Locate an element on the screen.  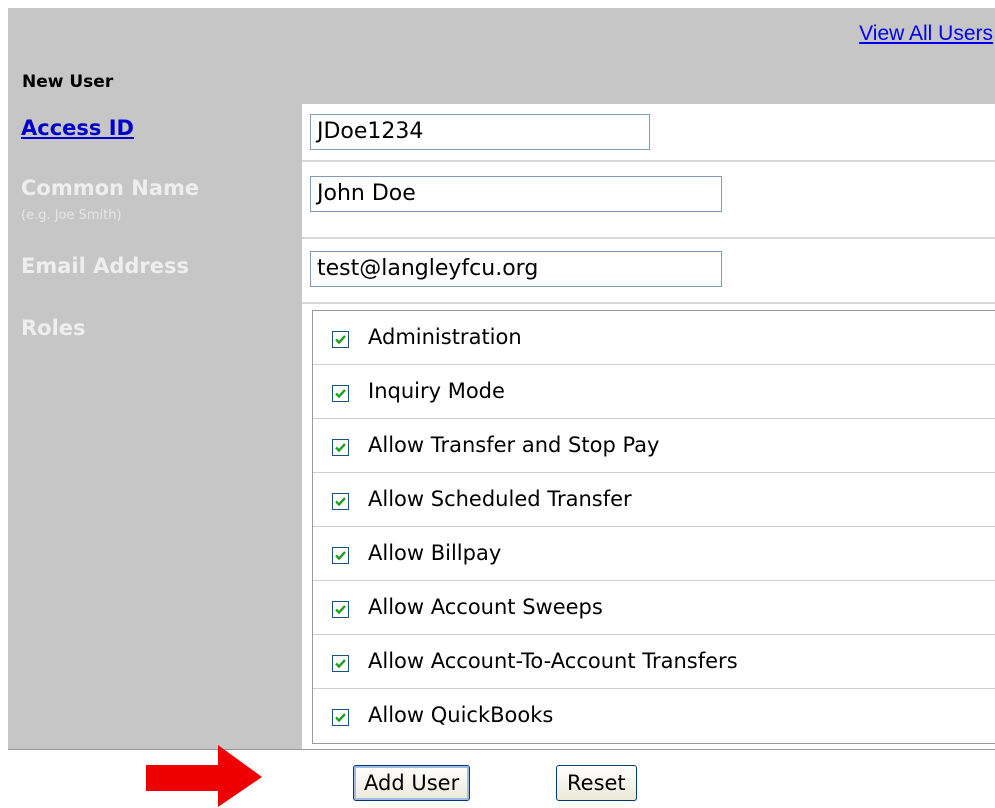
role-label: Inquiry Mode is located at coordinates (436, 391).